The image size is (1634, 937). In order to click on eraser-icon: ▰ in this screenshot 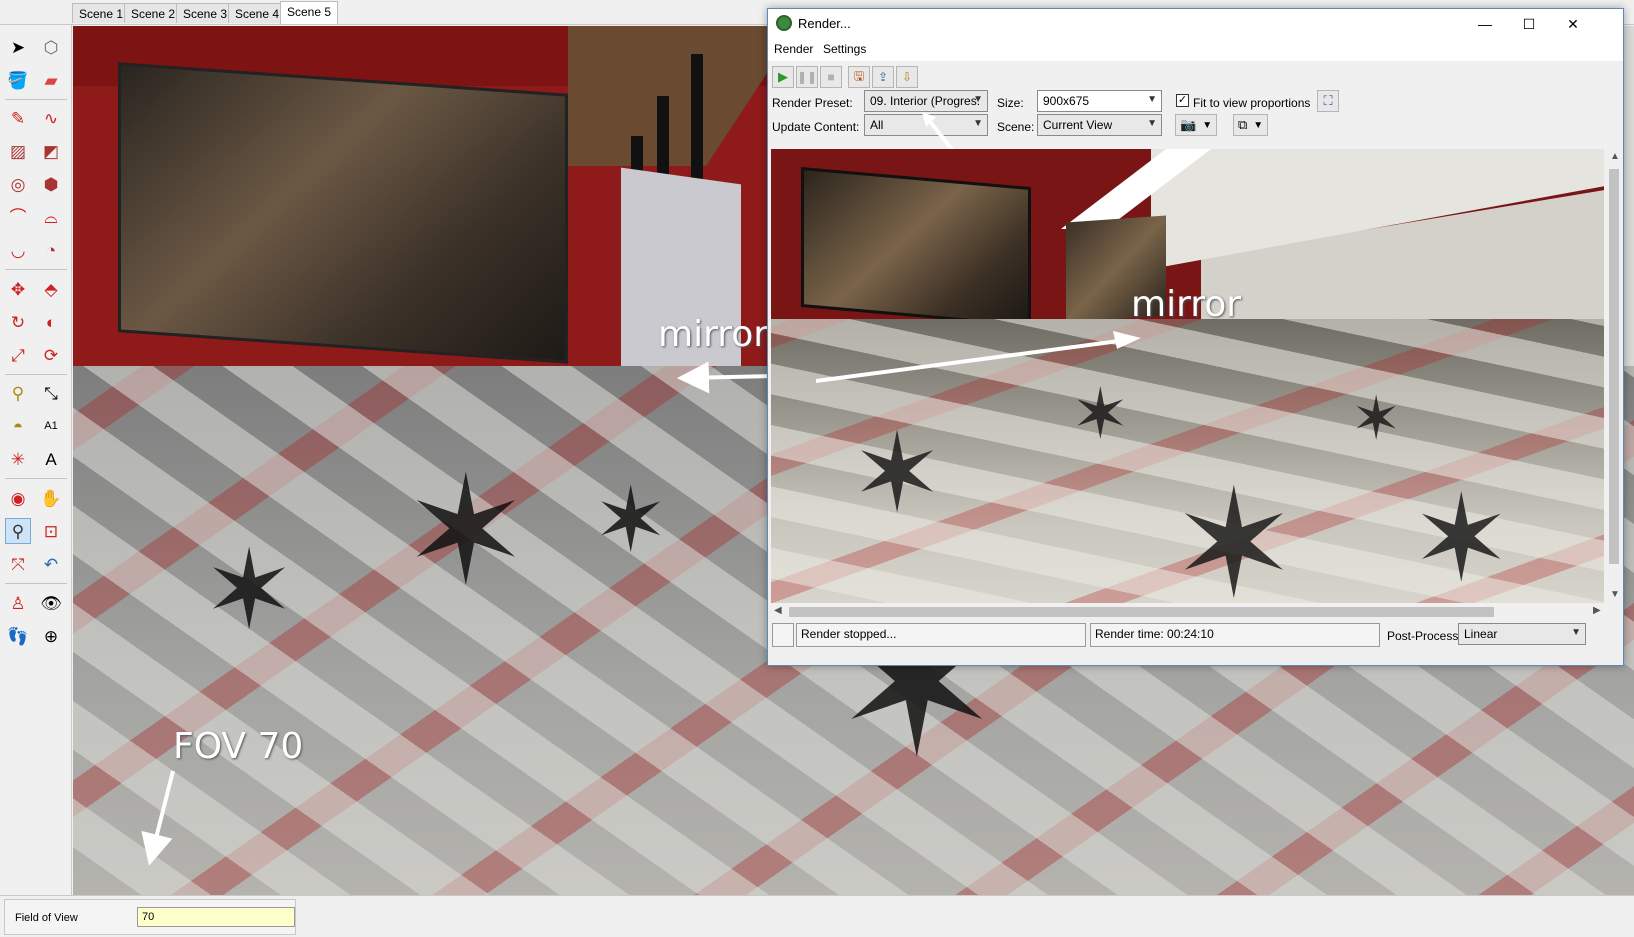, I will do `click(51, 80)`.